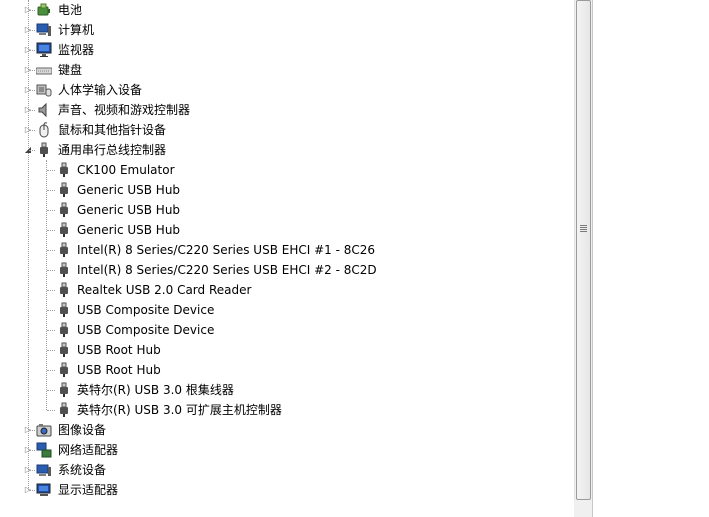  Describe the element at coordinates (76, 50) in the screenshot. I see `tree-item-label: 监视器` at that location.